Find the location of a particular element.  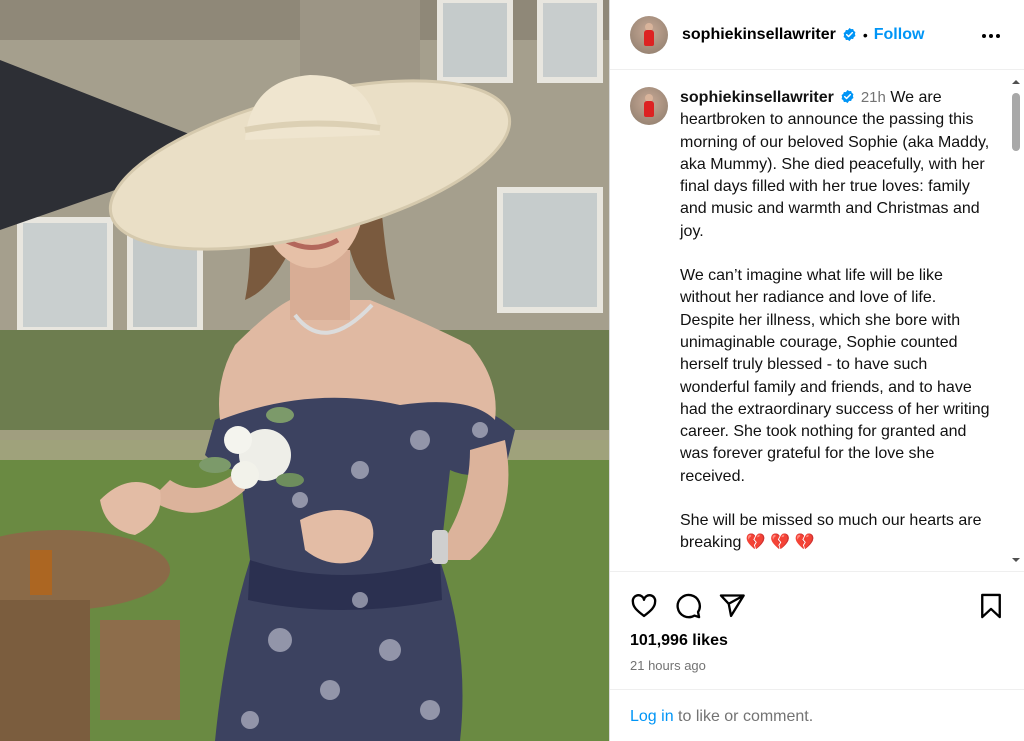

scroll-down-arrow-icon is located at coordinates (1016, 560).